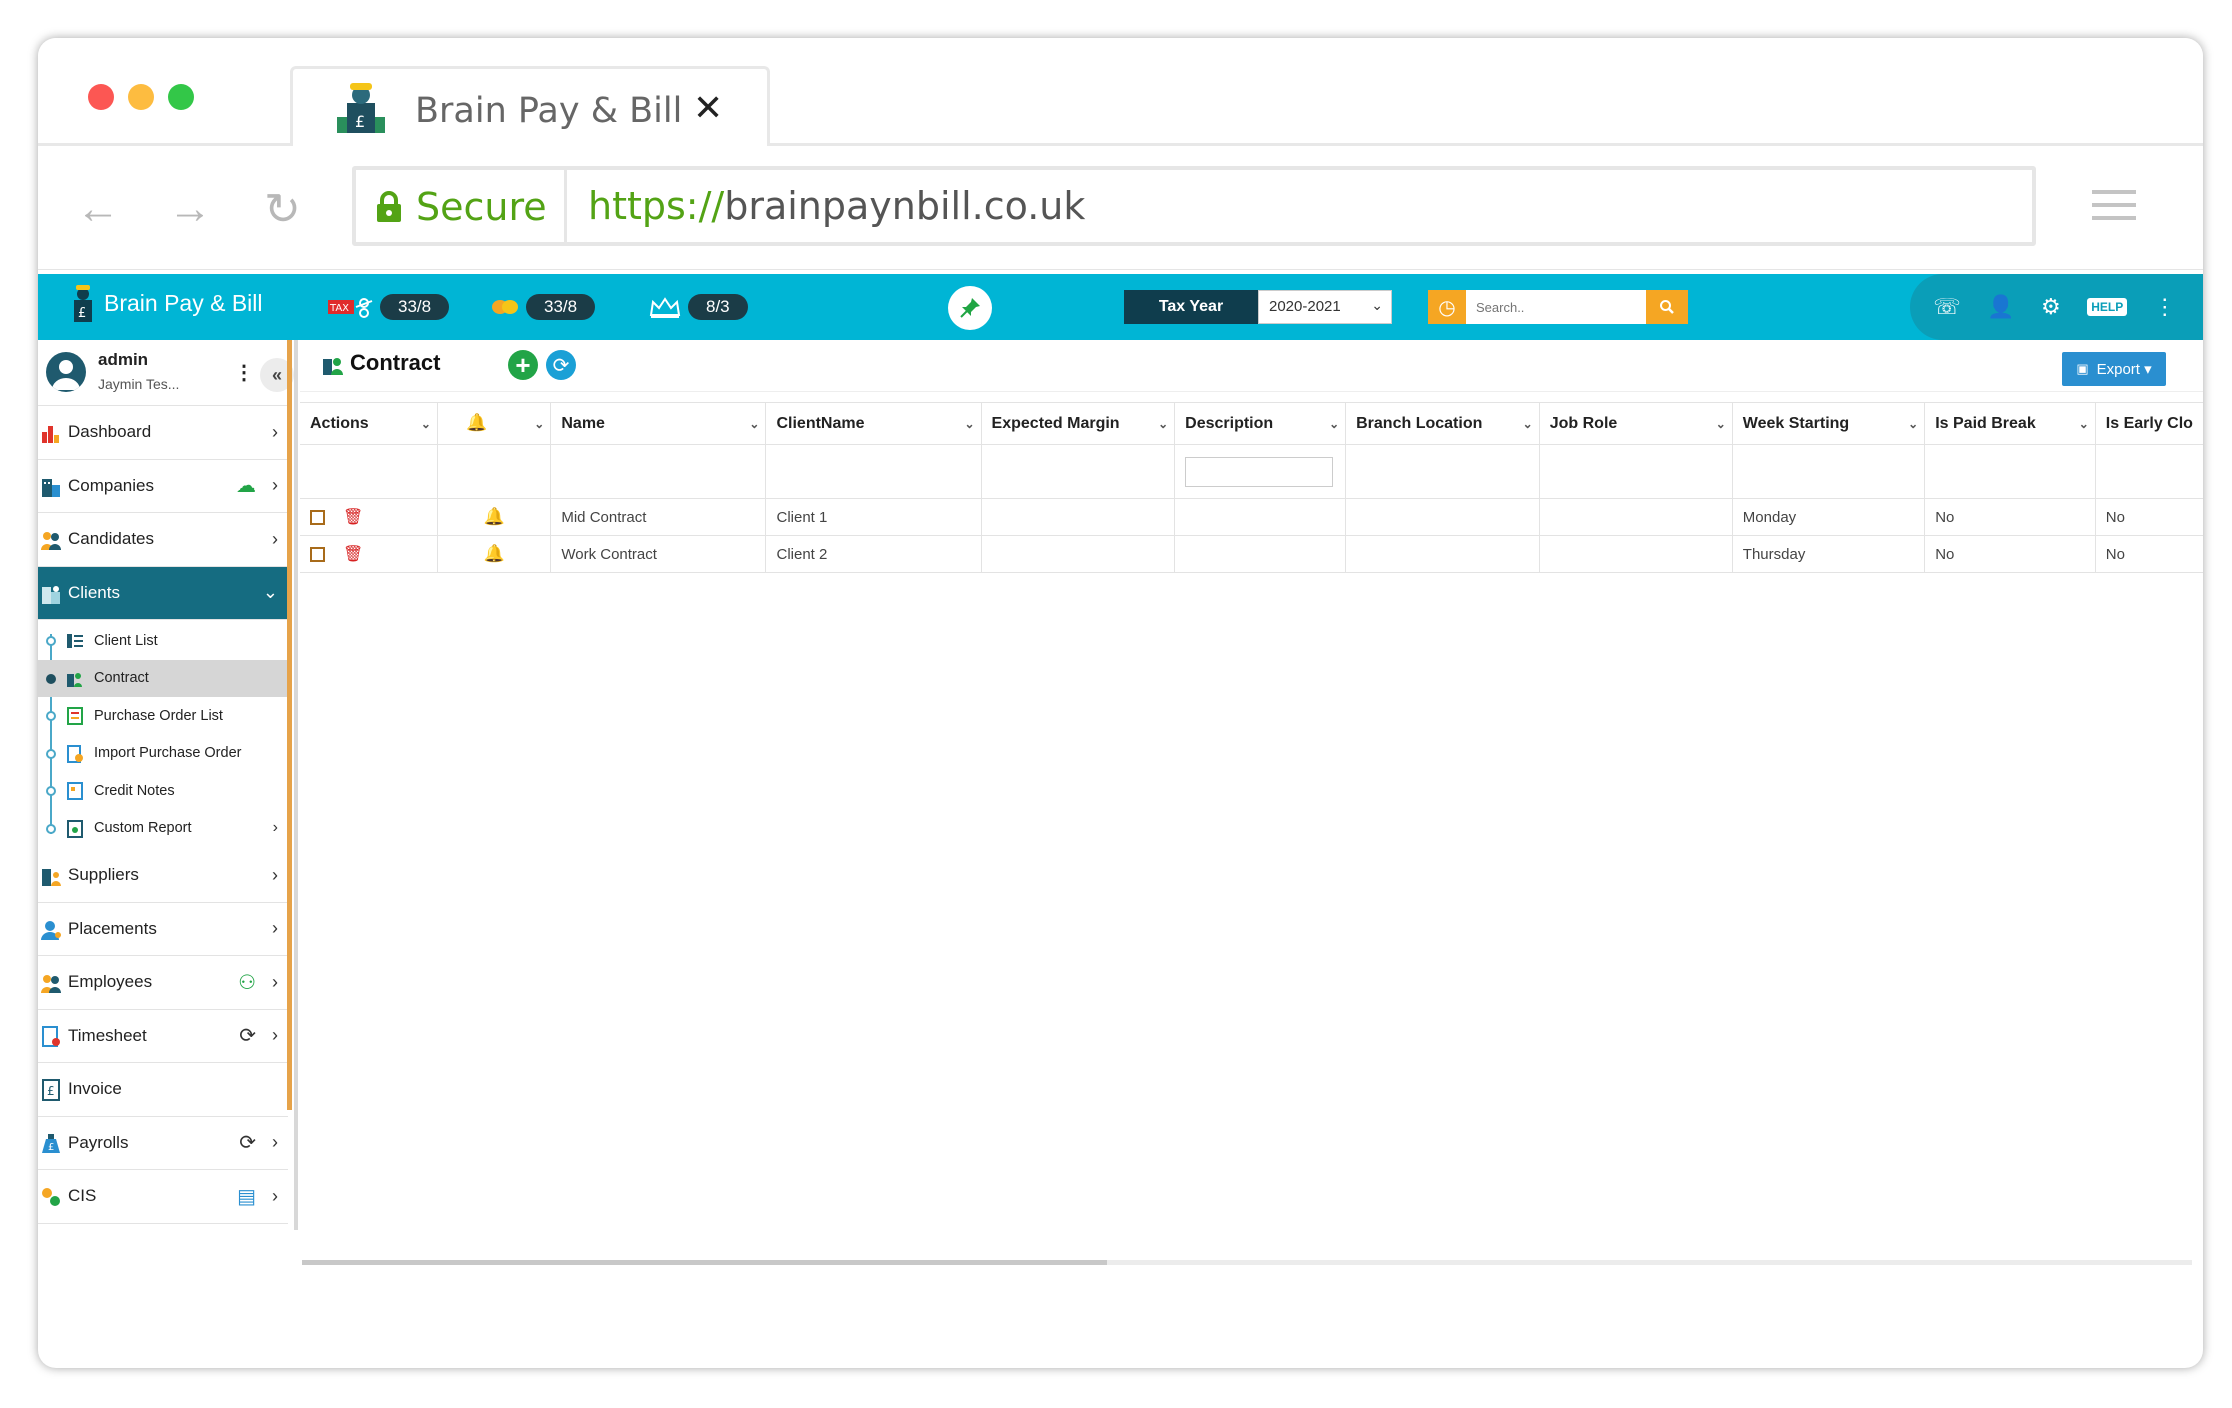 The height and width of the screenshot is (1408, 2232). I want to click on export-button: ▣ Export ▾, so click(2114, 369).